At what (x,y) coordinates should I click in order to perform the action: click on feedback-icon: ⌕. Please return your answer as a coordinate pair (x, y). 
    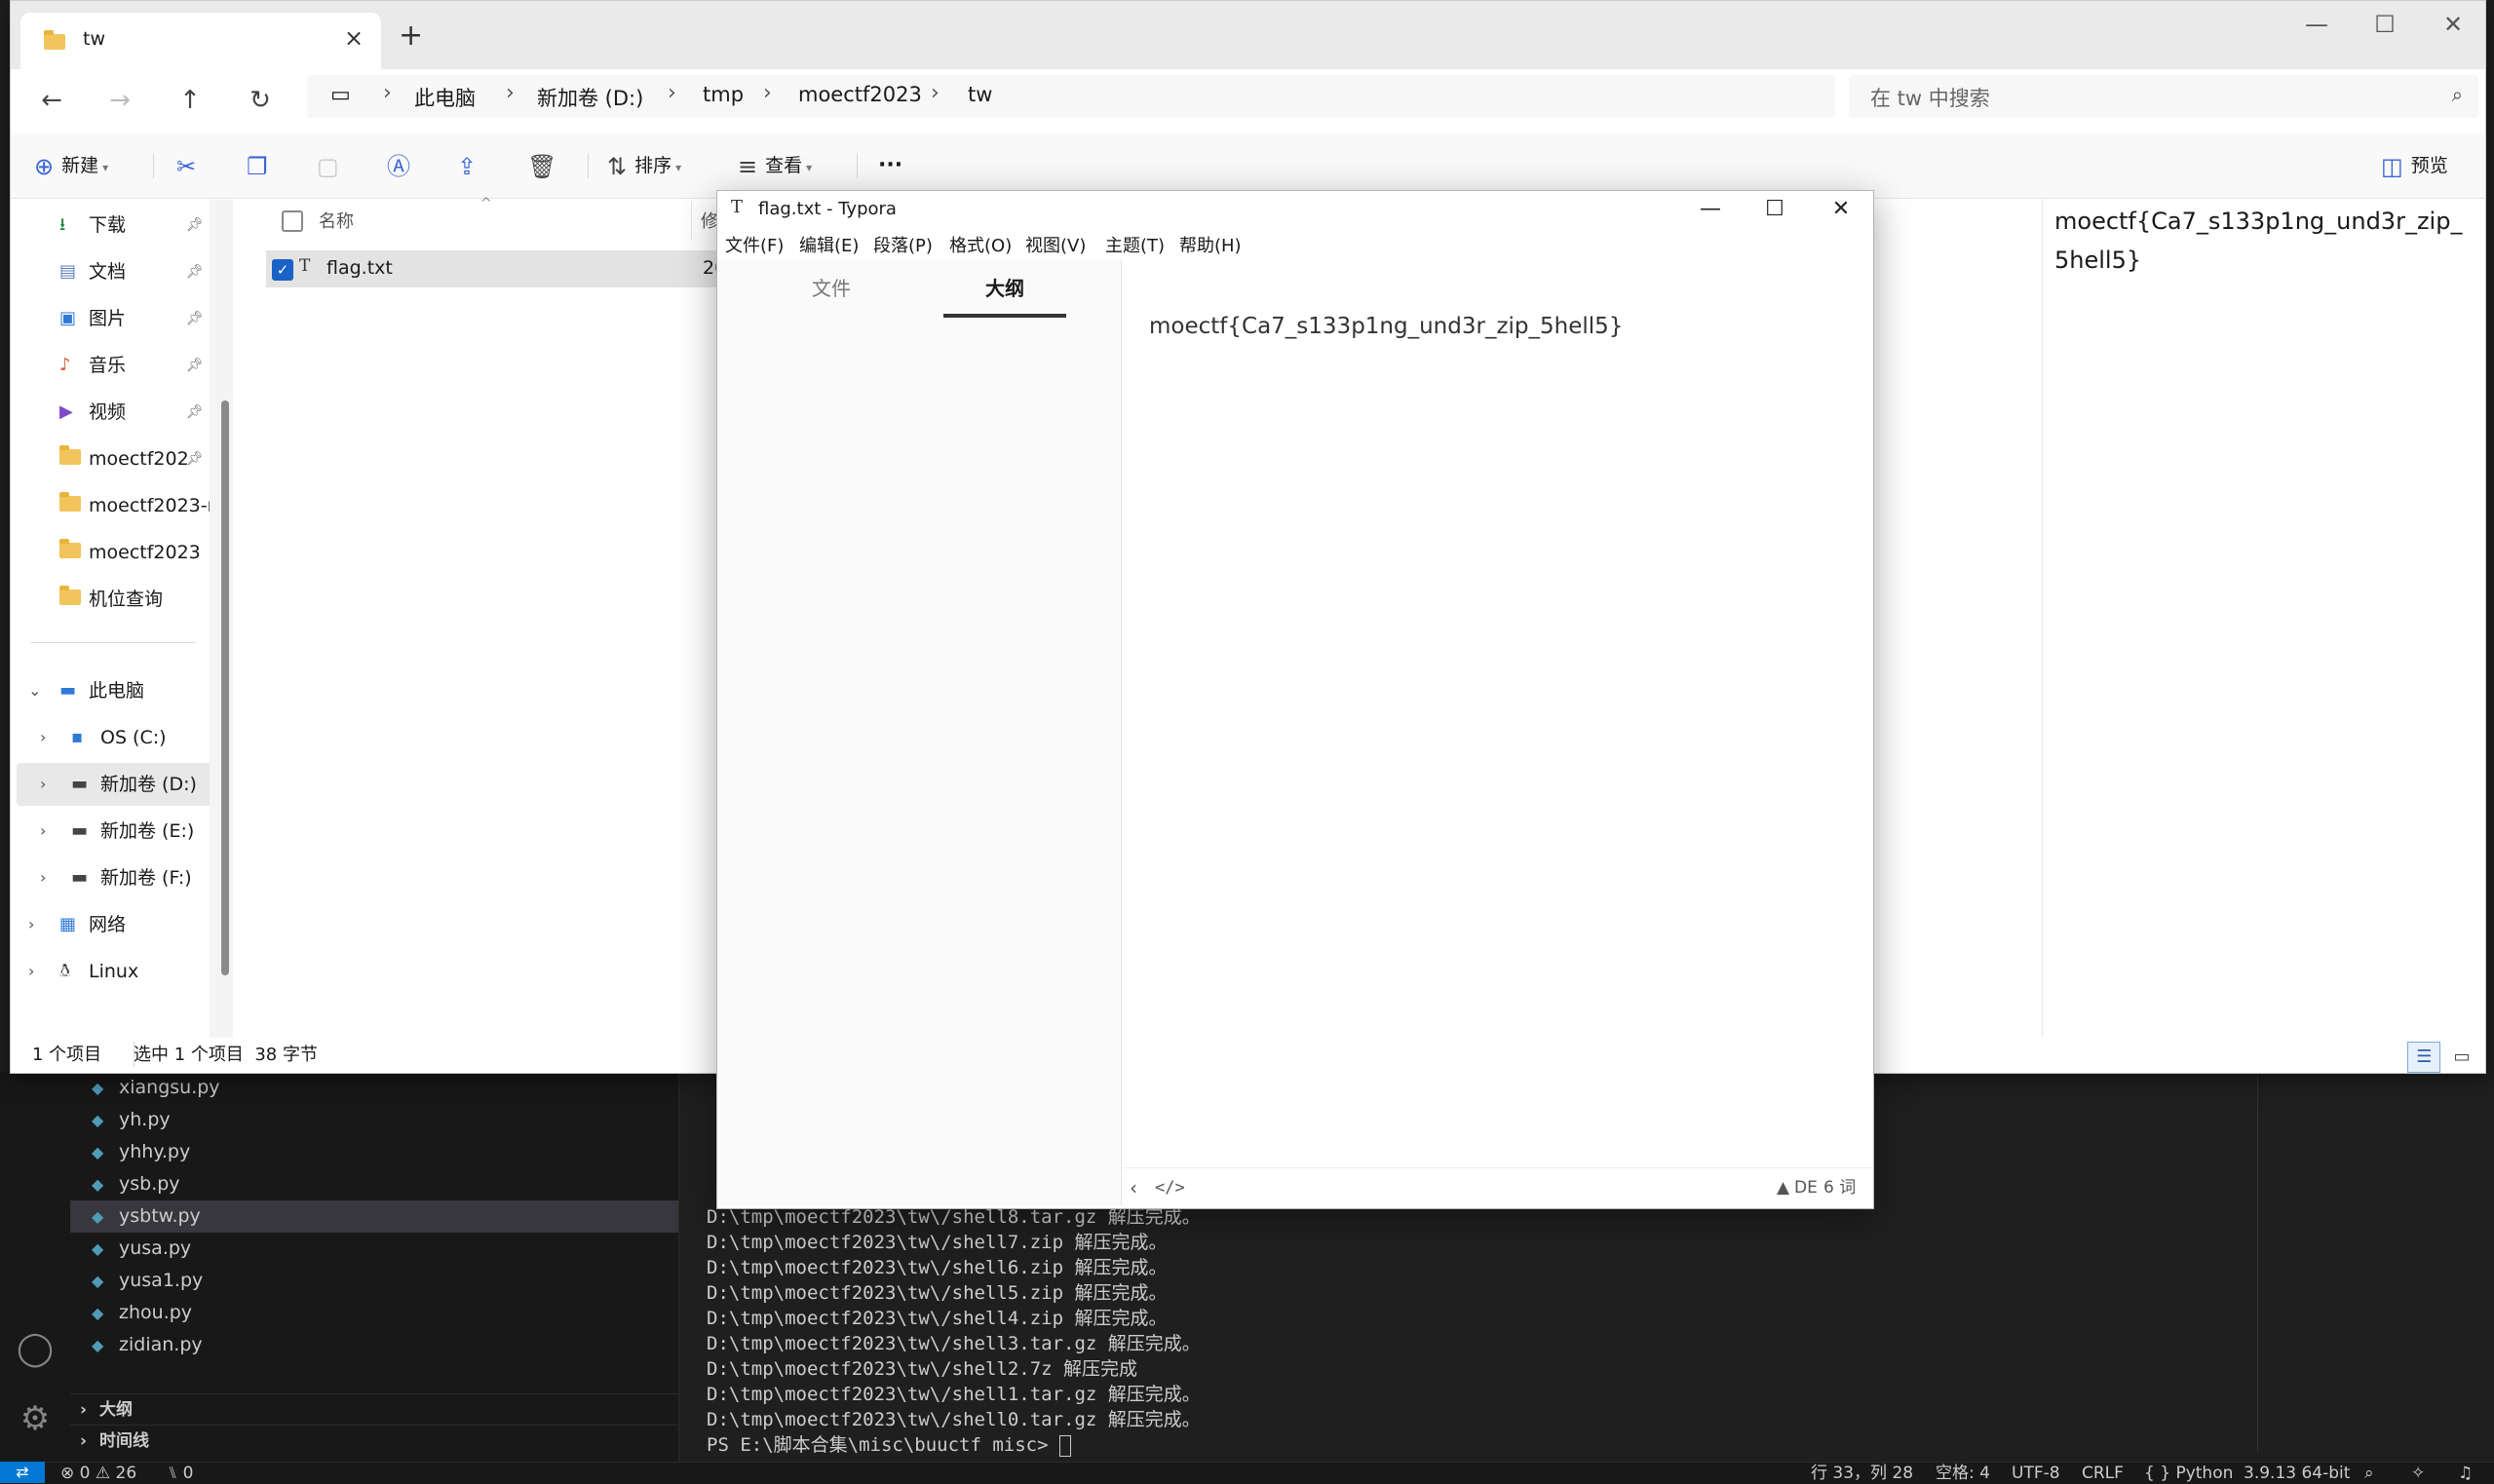
    Looking at the image, I should click on (2369, 1473).